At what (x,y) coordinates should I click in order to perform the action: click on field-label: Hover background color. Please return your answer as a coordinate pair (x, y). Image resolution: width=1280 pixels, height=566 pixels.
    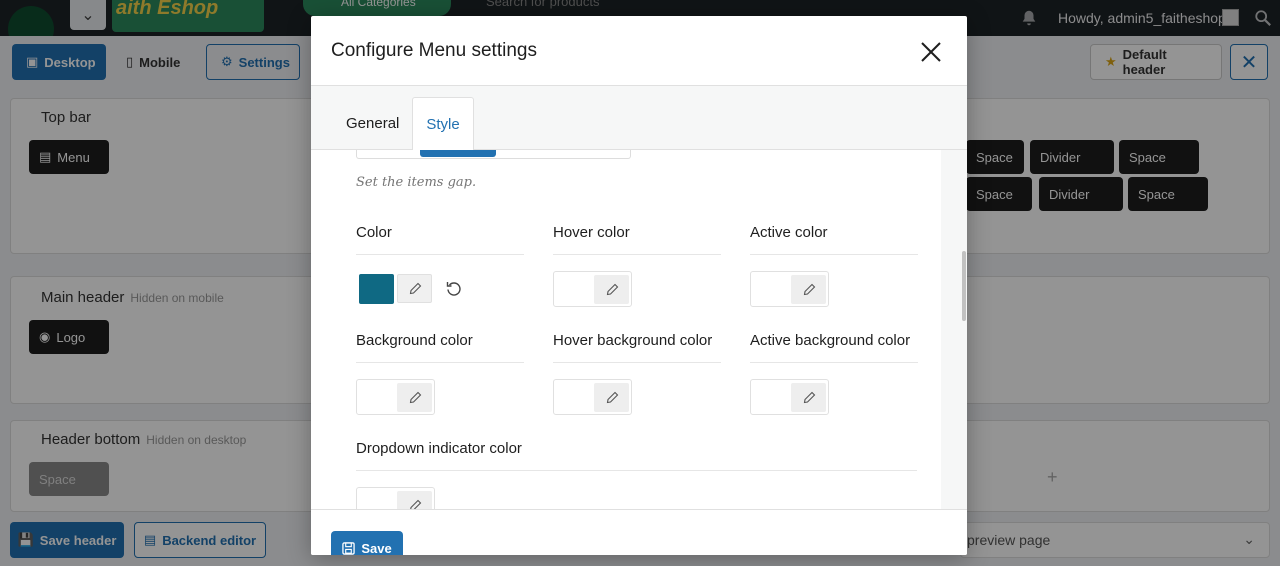
    Looking at the image, I should click on (637, 345).